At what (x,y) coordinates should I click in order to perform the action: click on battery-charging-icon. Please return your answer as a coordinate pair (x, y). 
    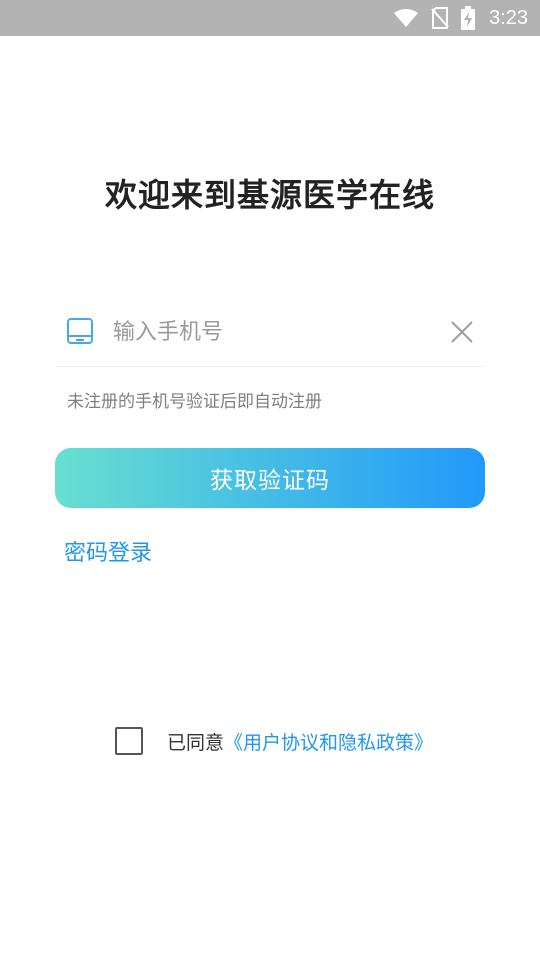
    Looking at the image, I should click on (468, 18).